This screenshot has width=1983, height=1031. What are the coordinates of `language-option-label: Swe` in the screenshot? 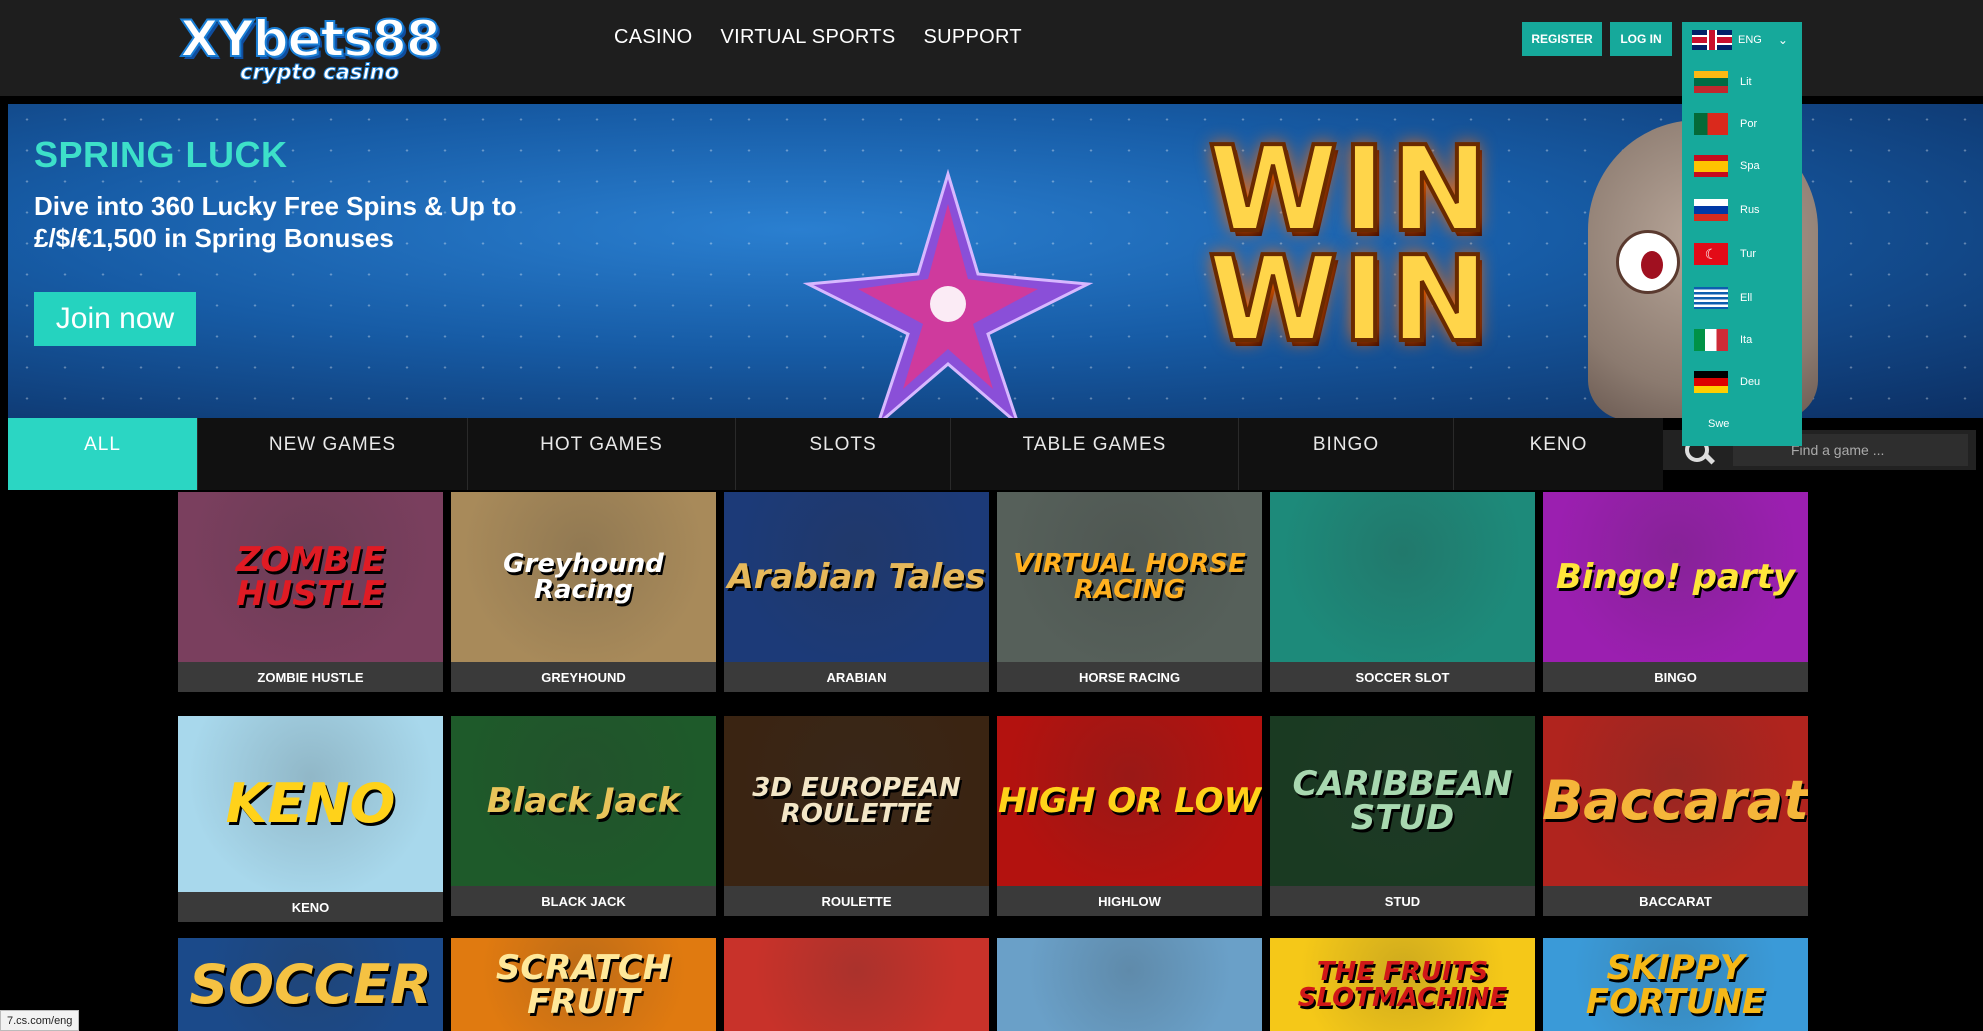 It's located at (1719, 424).